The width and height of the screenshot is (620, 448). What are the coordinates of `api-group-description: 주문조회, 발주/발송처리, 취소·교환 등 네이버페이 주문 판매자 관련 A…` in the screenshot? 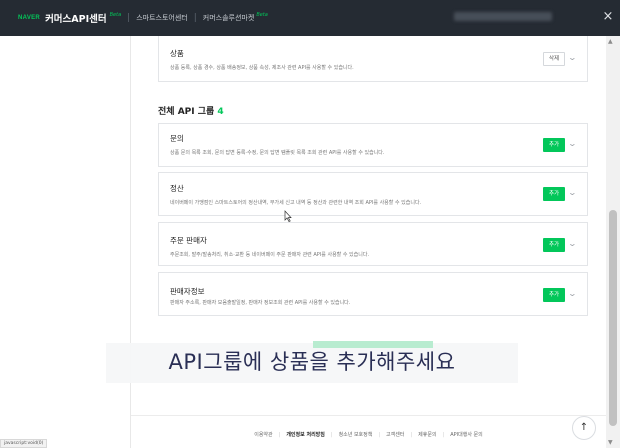 It's located at (270, 255).